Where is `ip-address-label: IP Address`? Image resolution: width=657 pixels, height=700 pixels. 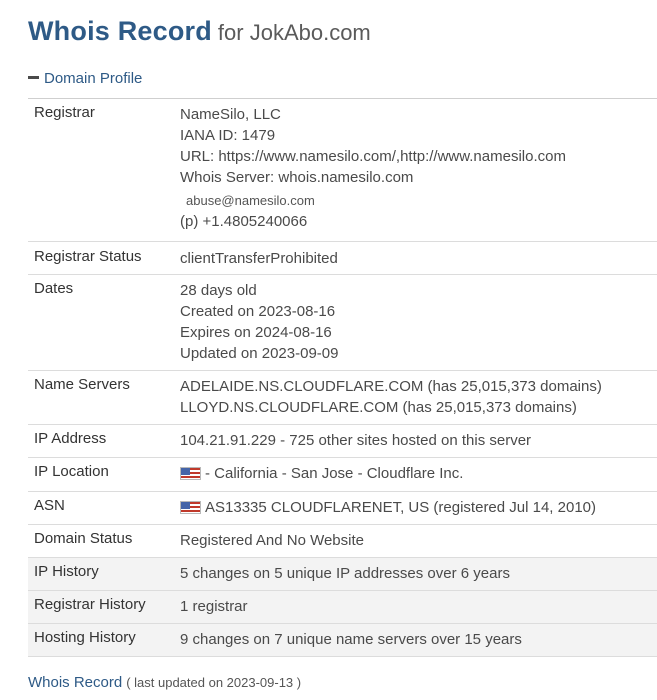
ip-address-label: IP Address is located at coordinates (70, 438).